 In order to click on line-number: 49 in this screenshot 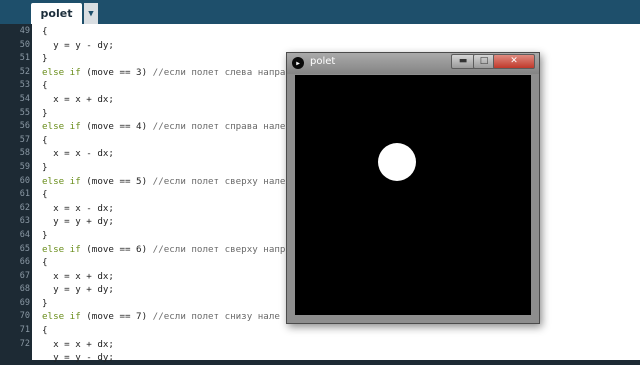, I will do `click(24, 31)`.